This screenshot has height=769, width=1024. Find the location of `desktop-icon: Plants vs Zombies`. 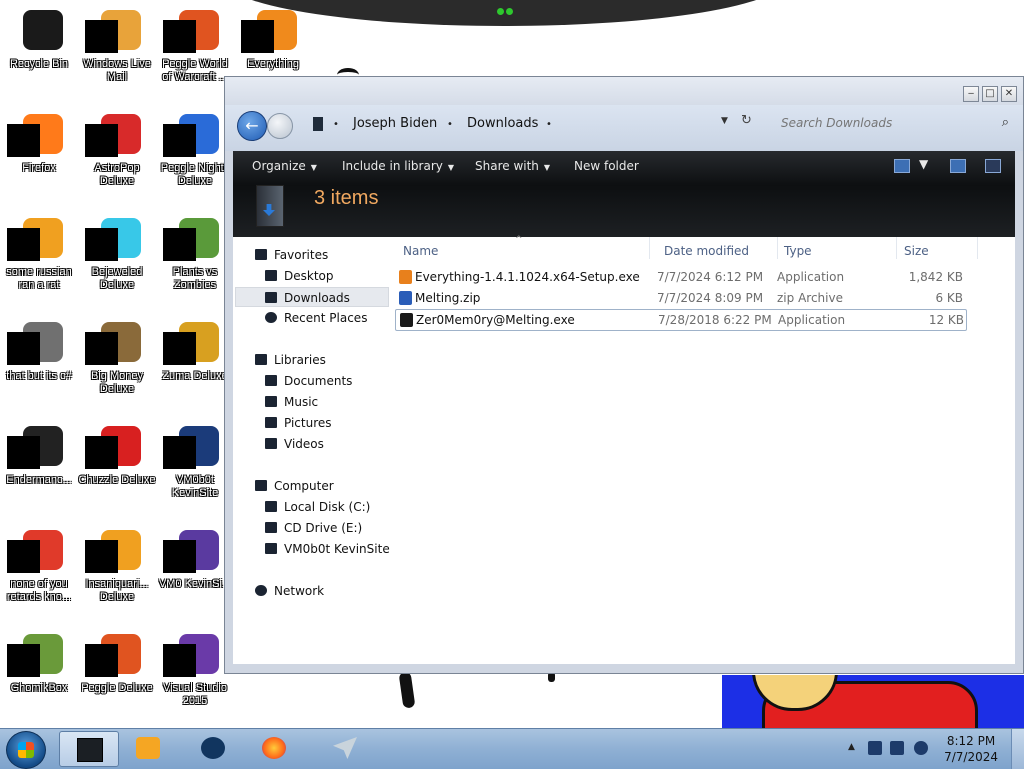

desktop-icon: Plants vs Zombies is located at coordinates (195, 250).